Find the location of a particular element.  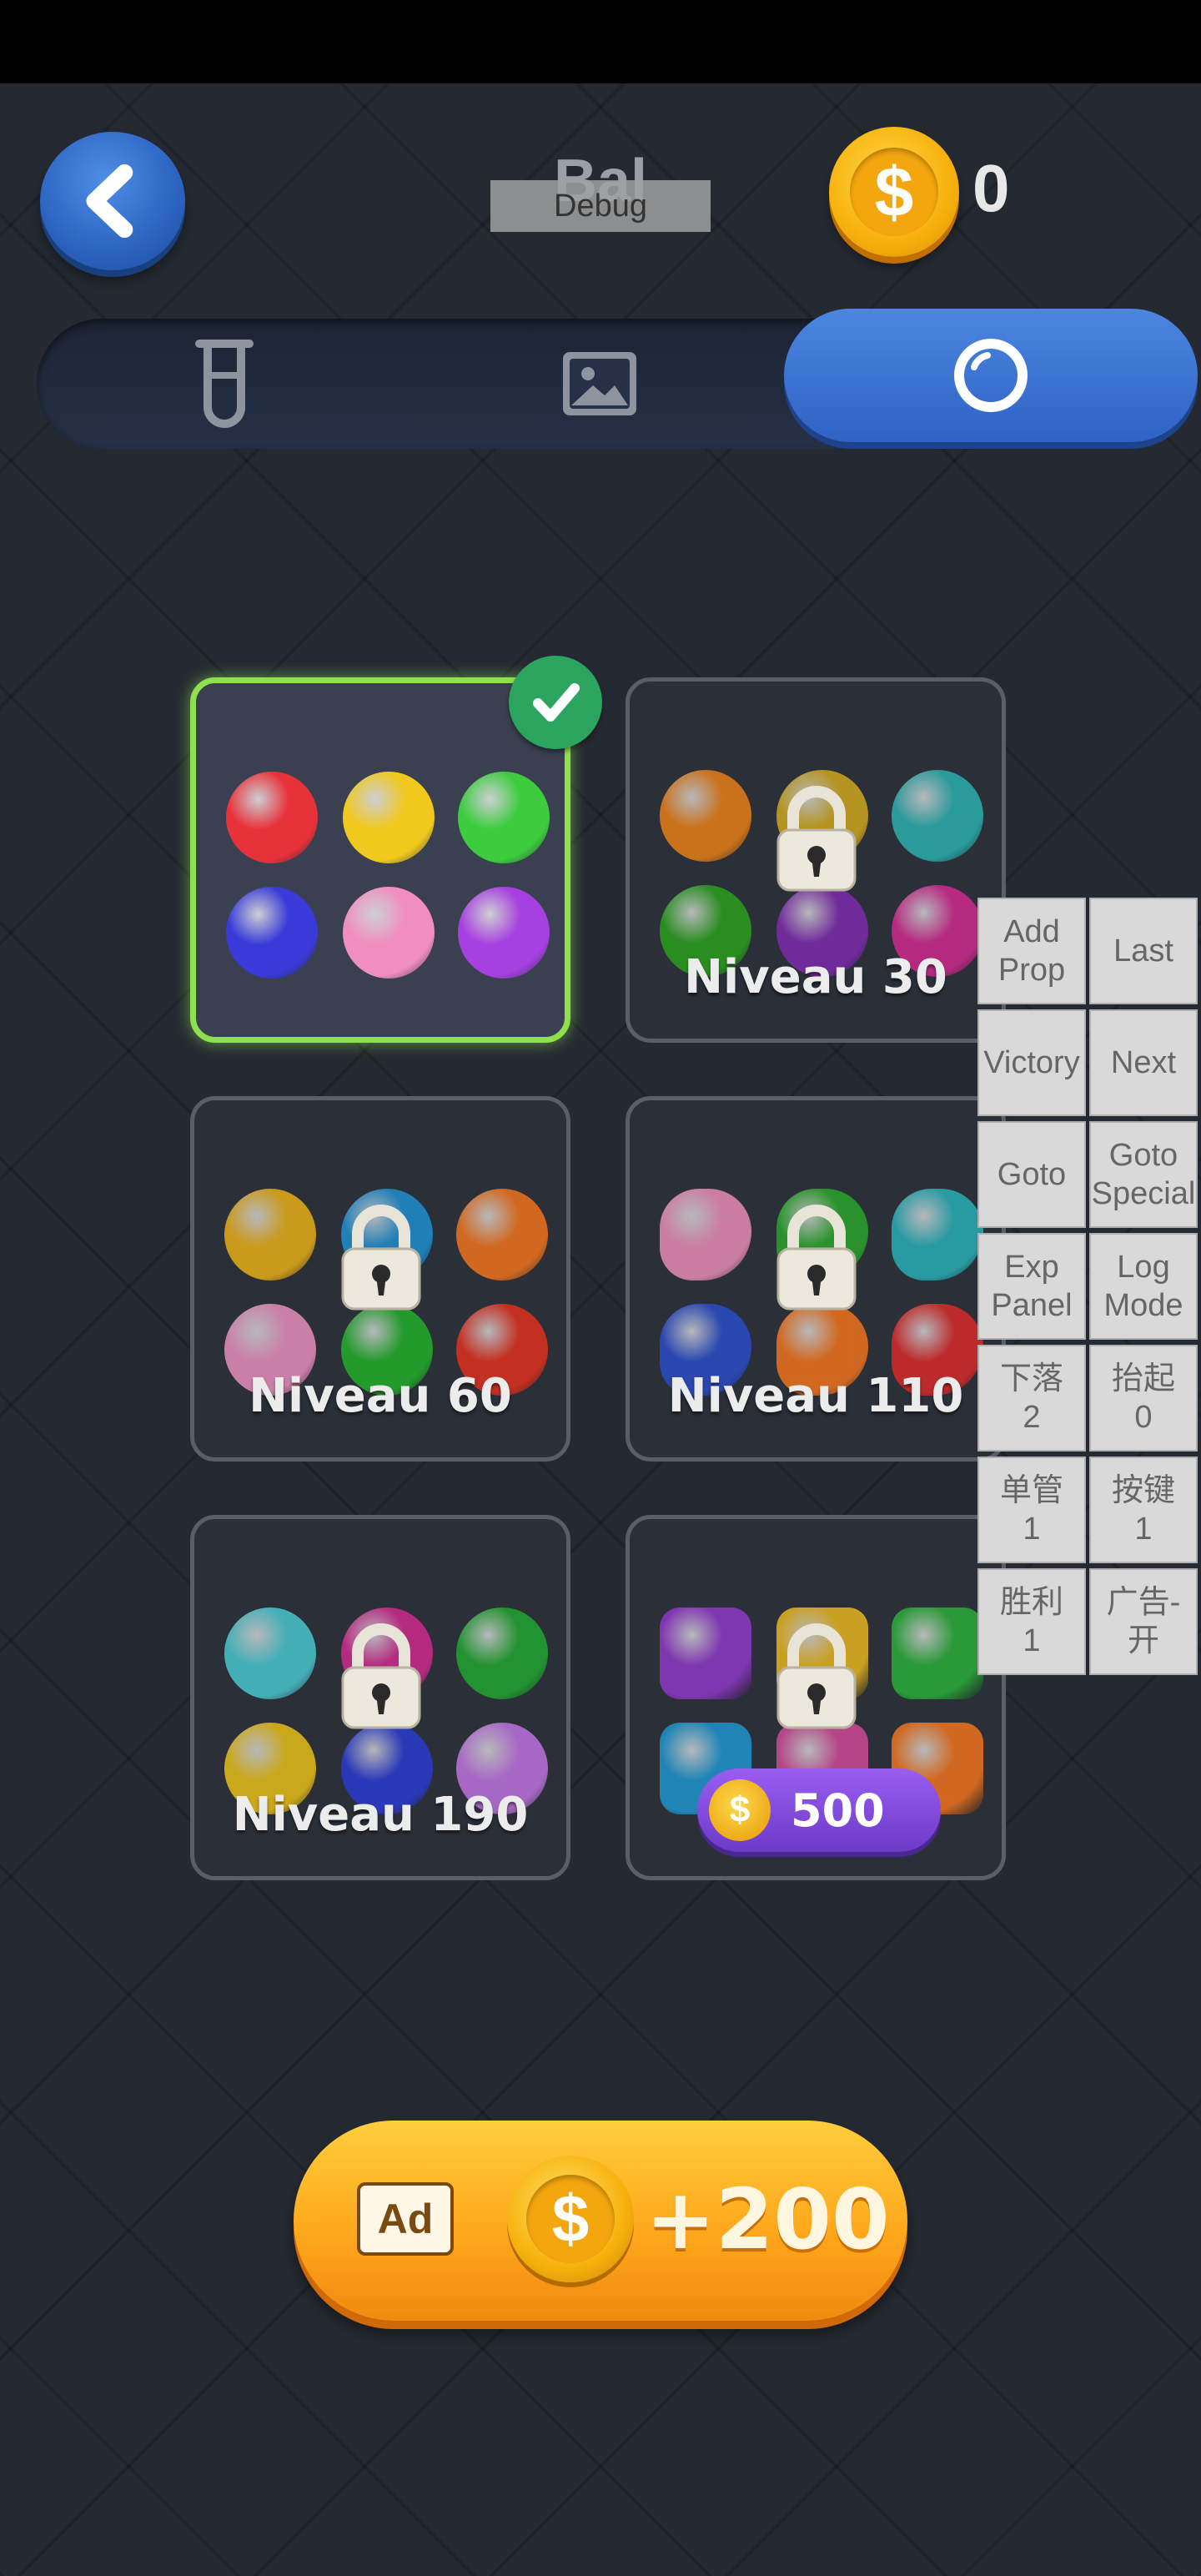

level-card: Niveau 190 is located at coordinates (380, 1697).